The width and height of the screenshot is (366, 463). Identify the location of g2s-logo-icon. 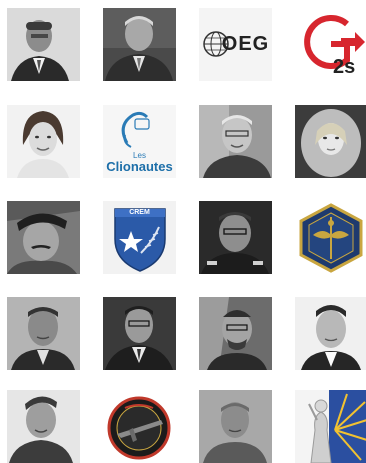
(330, 44).